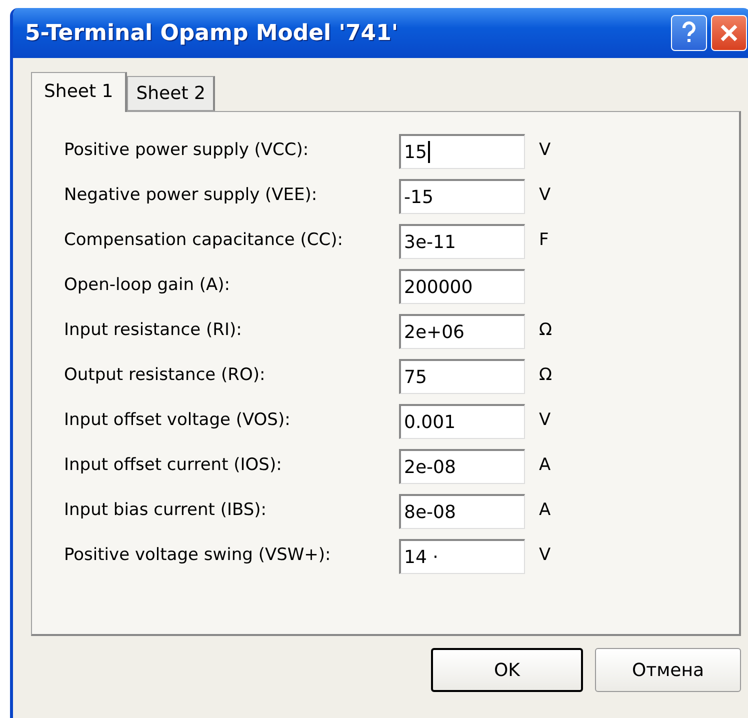 This screenshot has width=748, height=718. Describe the element at coordinates (171, 93) in the screenshot. I see `tab: Sheet 2` at that location.